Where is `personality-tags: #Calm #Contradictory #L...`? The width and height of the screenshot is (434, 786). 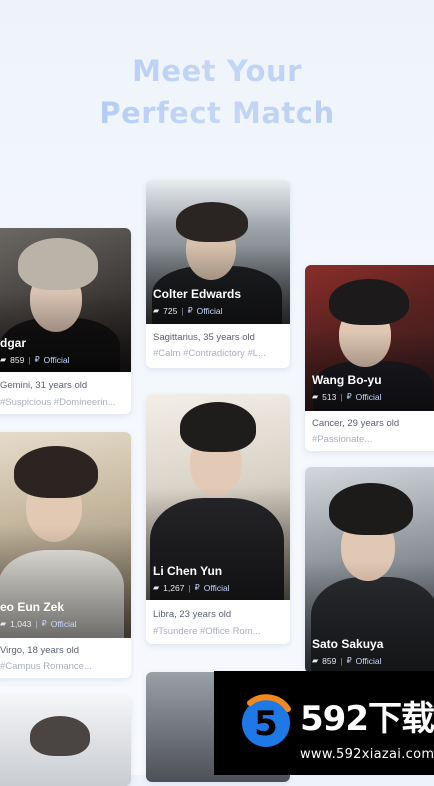
personality-tags: #Calm #Contradictory #L... is located at coordinates (209, 353).